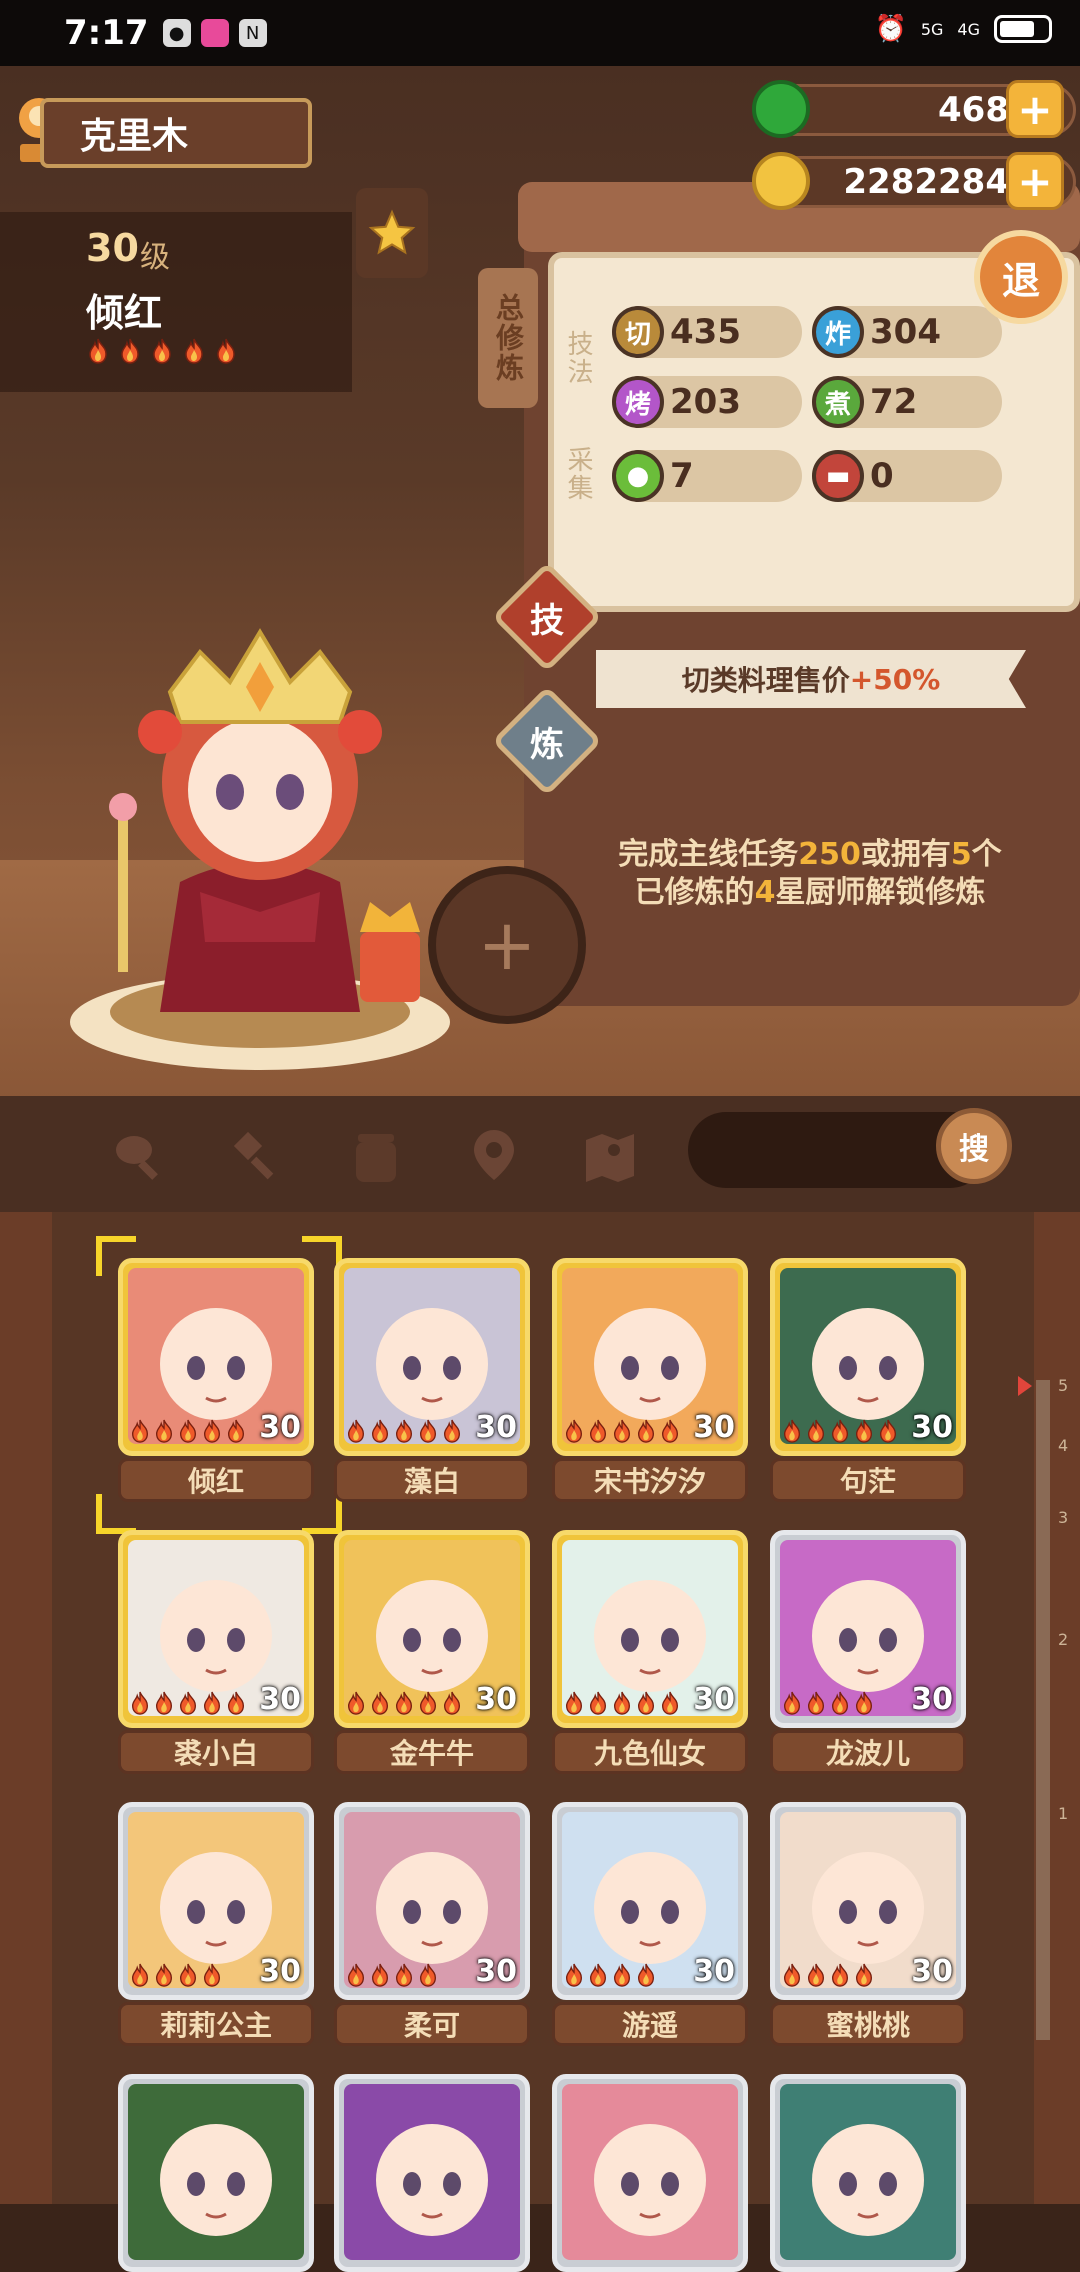 This screenshot has height=2272, width=1080. Describe the element at coordinates (547, 741) in the screenshot. I see `refine-button-label: 炼` at that location.